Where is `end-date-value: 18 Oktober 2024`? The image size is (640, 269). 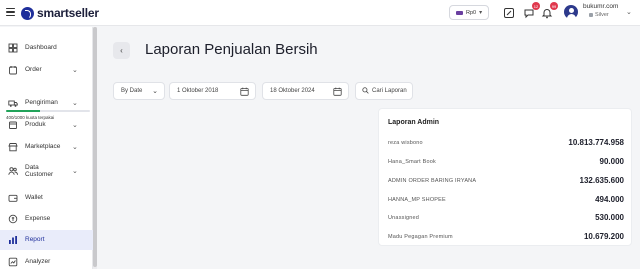 end-date-value: 18 Oktober 2024 is located at coordinates (292, 91).